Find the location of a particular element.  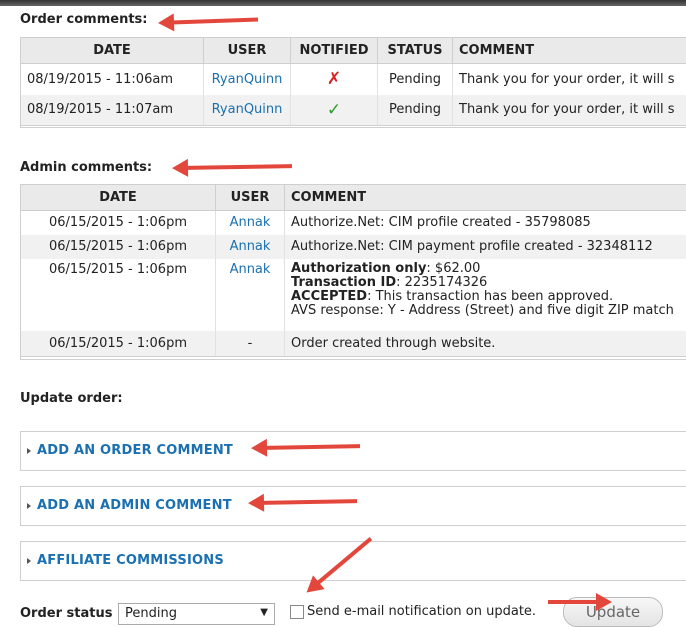

user-cell: - is located at coordinates (250, 344).